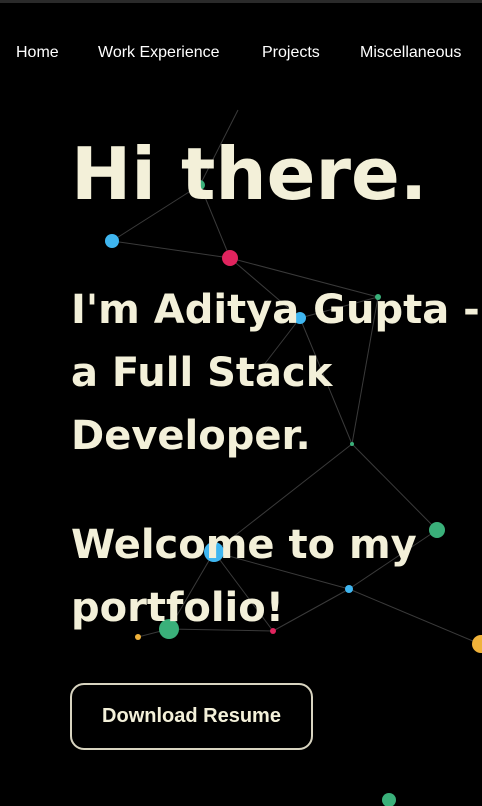 This screenshot has height=806, width=482. I want to click on nav-link-miscellaneous: Miscellaneous, so click(410, 53).